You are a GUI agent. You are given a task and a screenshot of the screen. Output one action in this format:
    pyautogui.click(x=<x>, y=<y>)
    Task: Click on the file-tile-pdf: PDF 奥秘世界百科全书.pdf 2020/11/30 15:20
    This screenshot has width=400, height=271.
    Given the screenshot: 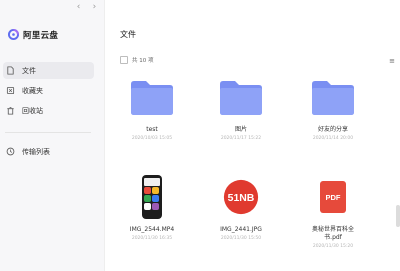 What is the action you would take?
    pyautogui.click(x=333, y=210)
    